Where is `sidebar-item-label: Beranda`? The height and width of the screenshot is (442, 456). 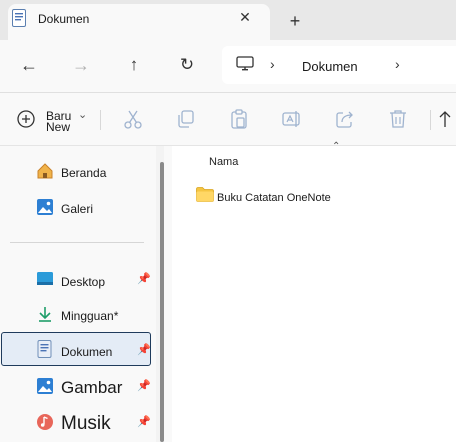 sidebar-item-label: Beranda is located at coordinates (84, 173).